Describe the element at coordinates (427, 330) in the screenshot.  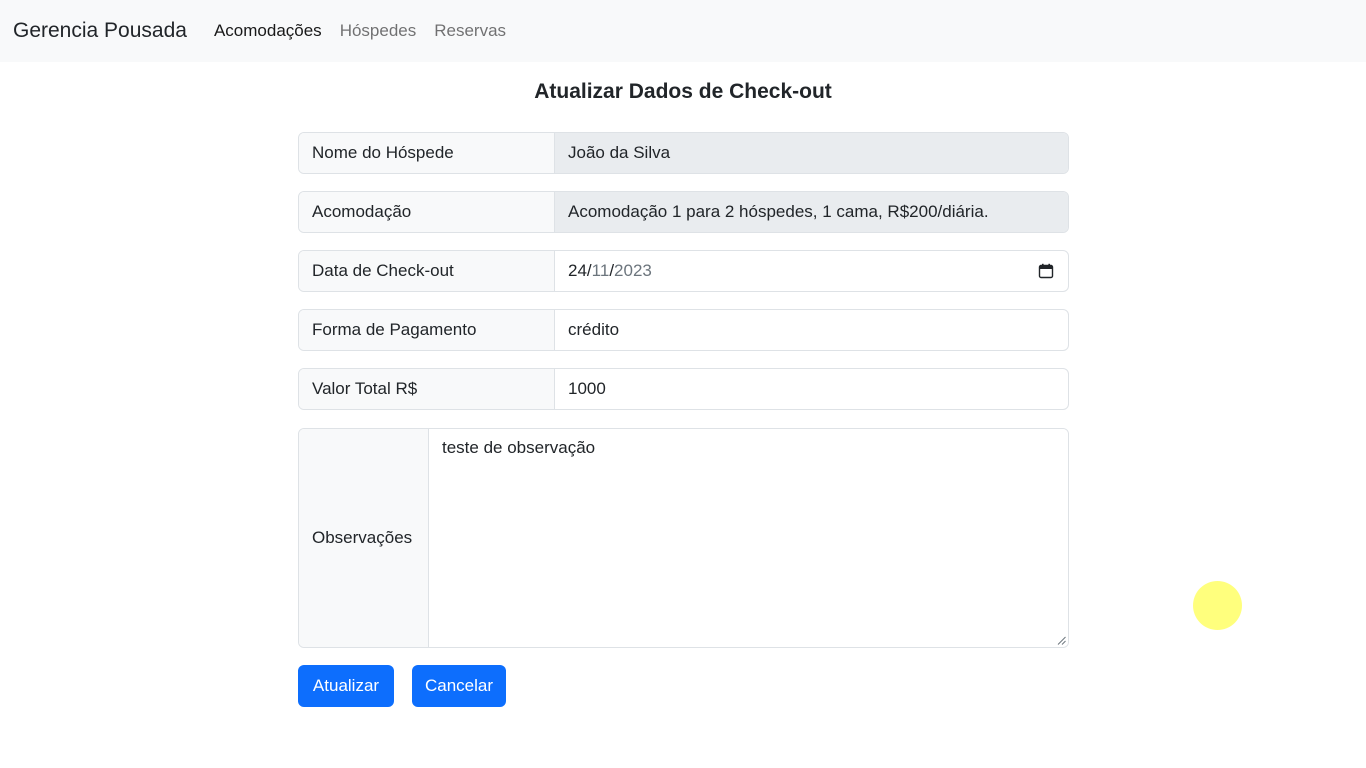
I see `payment-label: Forma de Pagamento` at that location.